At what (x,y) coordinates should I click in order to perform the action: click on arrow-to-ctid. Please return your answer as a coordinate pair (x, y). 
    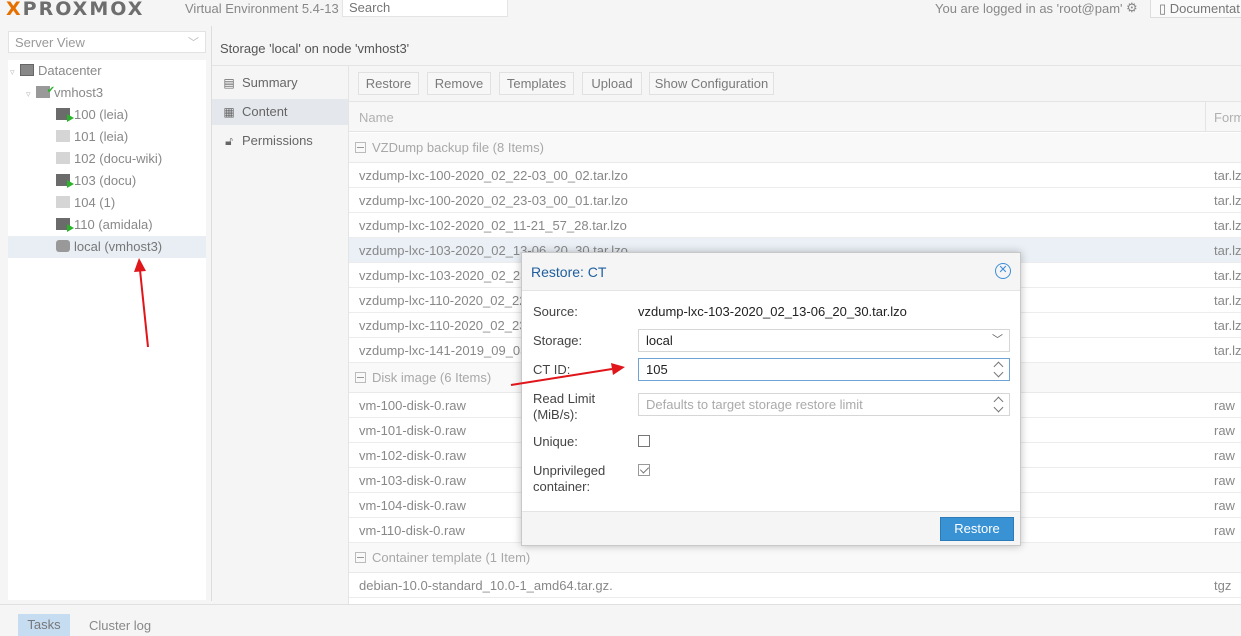
    Looking at the image, I should click on (567, 374).